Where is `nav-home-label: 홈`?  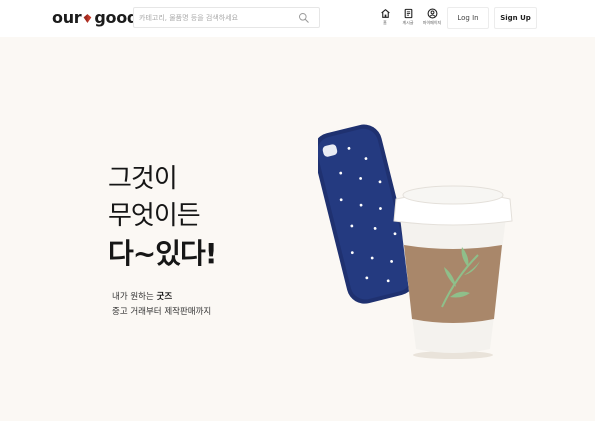 nav-home-label: 홈 is located at coordinates (385, 22).